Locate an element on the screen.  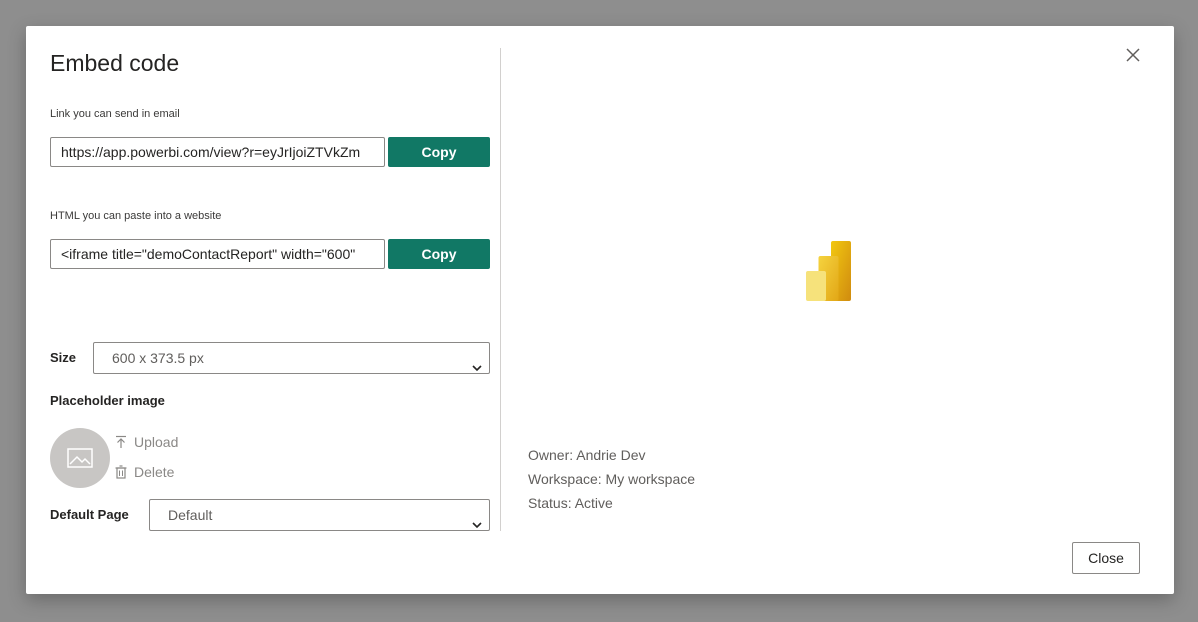
upload-label: Upload is located at coordinates (156, 442).